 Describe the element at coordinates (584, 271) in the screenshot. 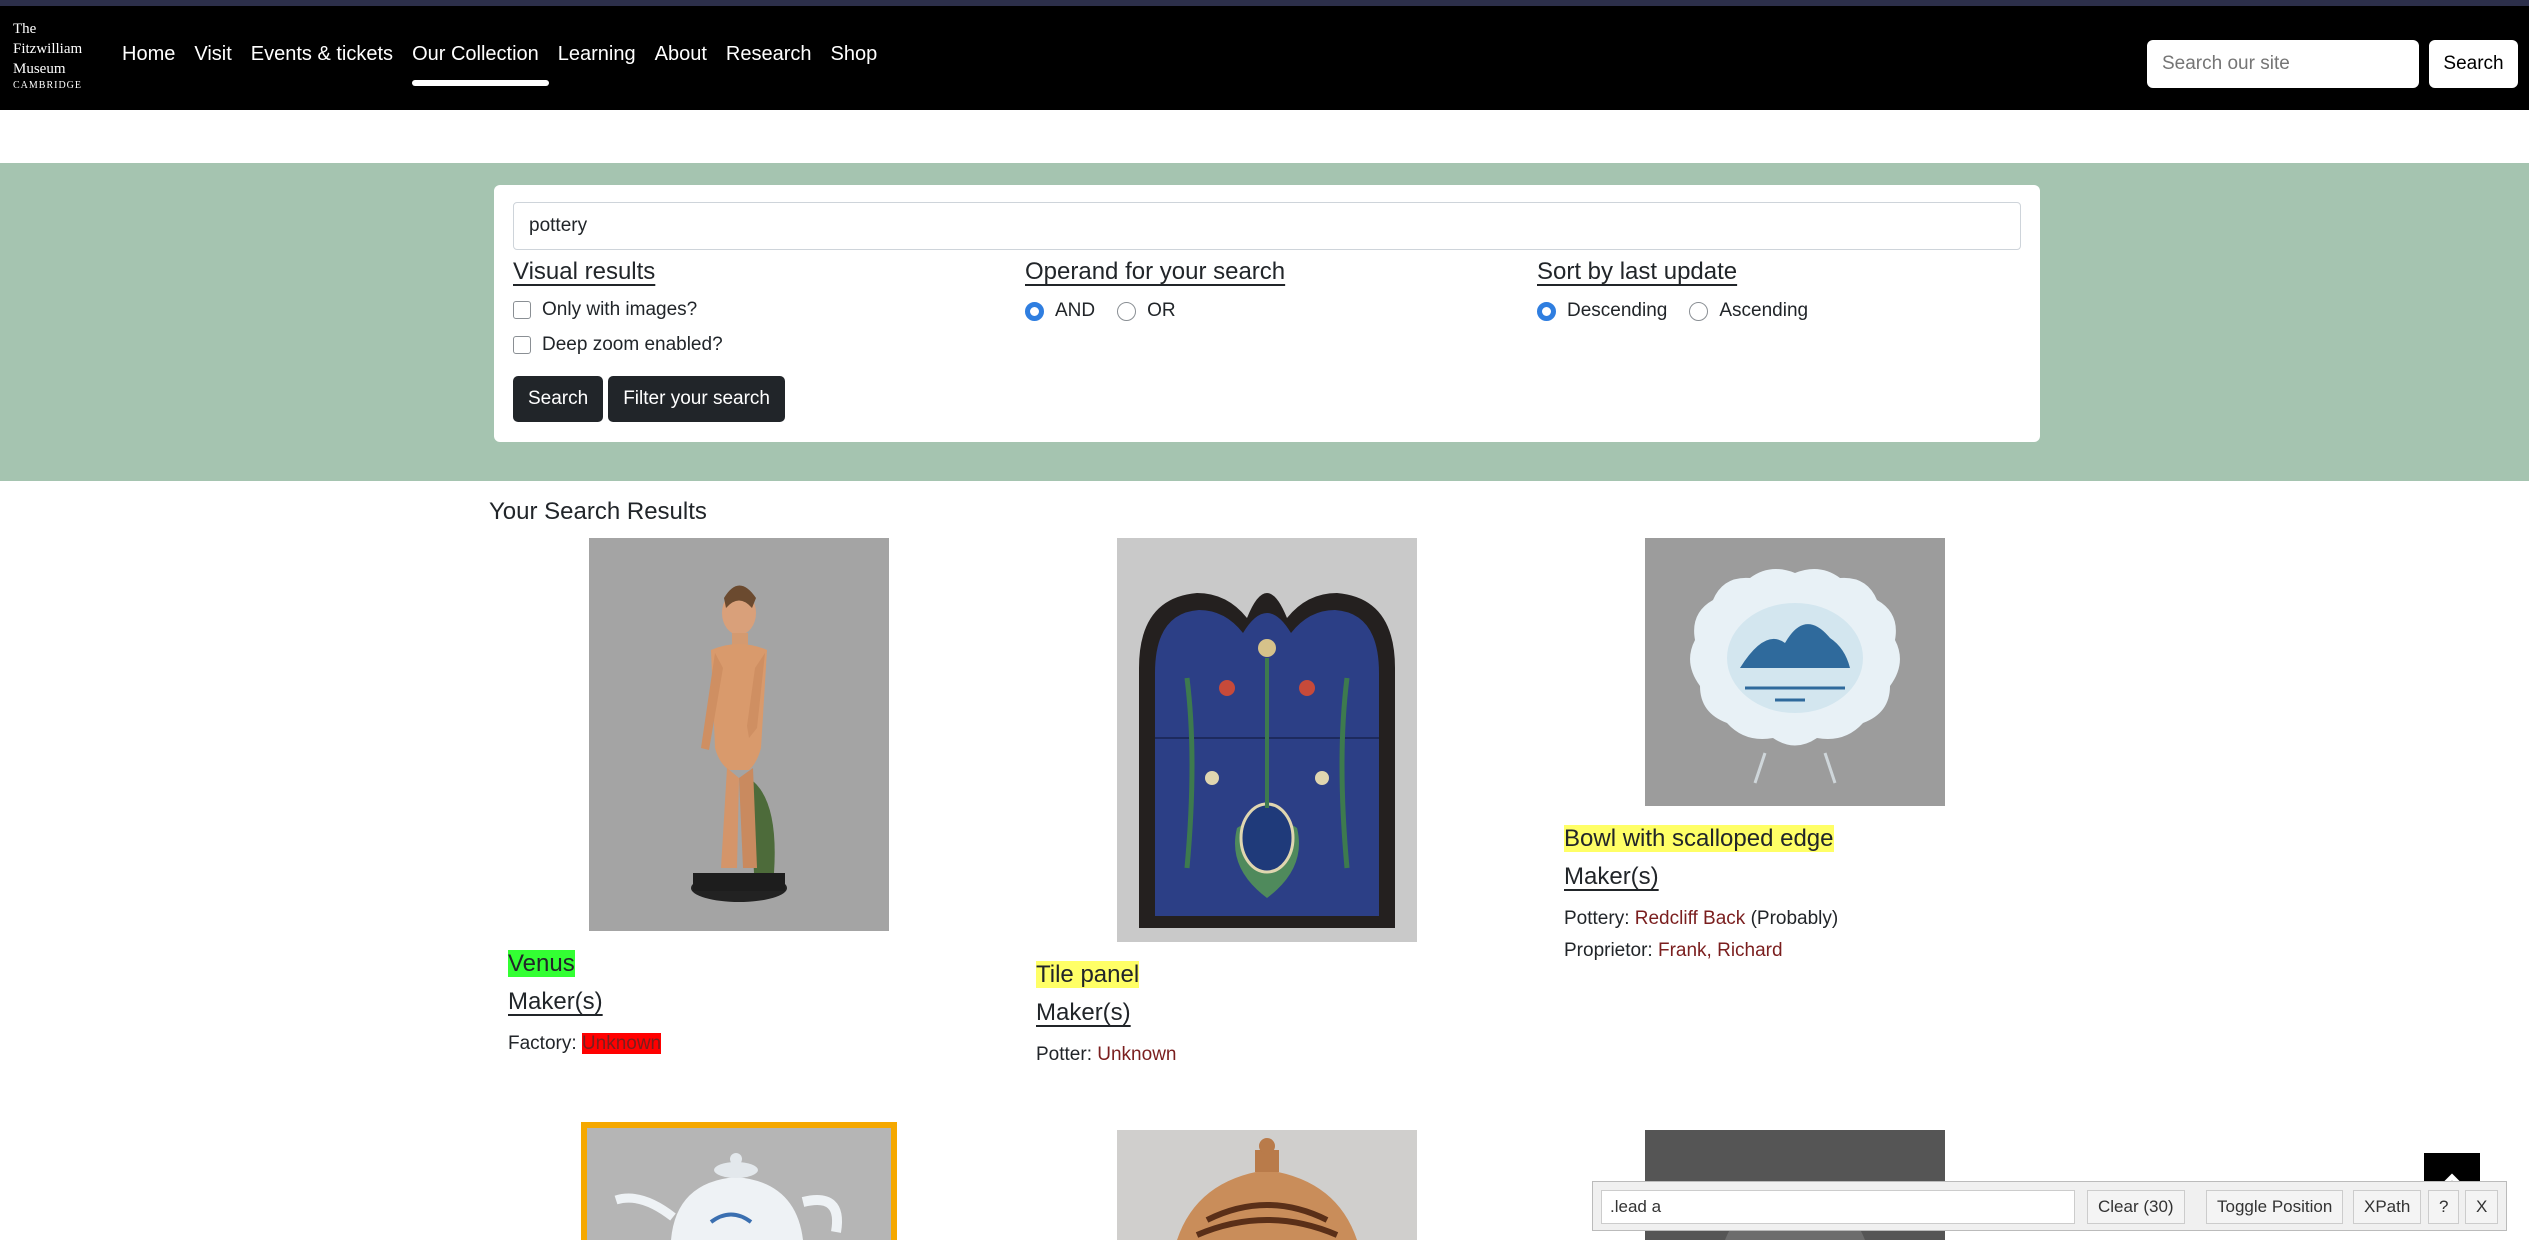

I see `visual-results-title: Visual results` at that location.